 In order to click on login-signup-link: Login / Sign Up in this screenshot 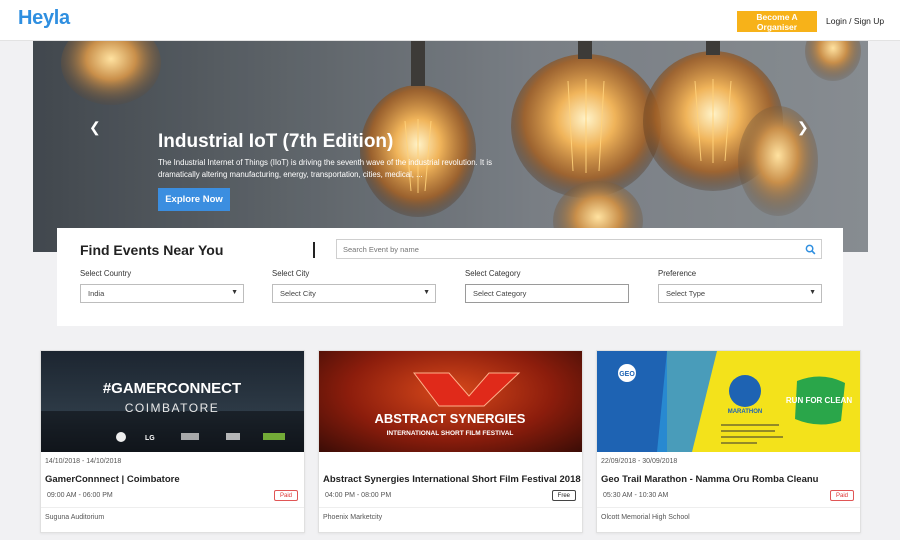, I will do `click(855, 21)`.